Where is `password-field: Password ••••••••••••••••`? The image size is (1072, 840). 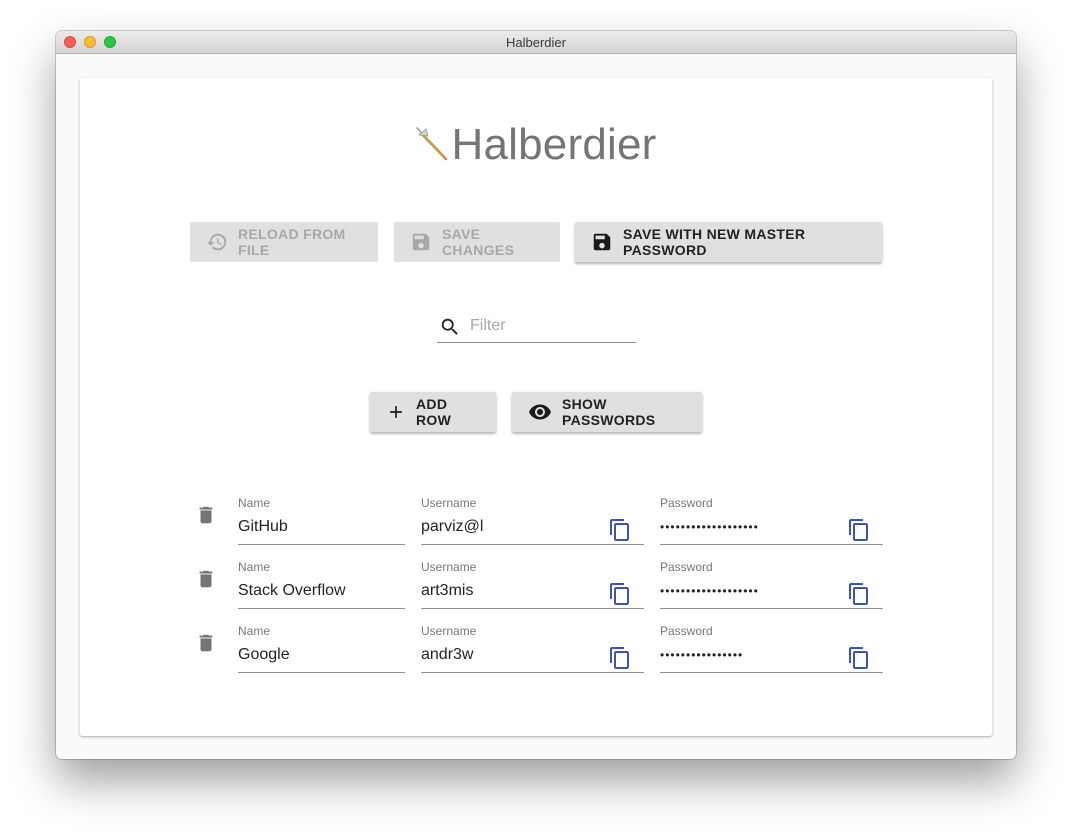 password-field: Password •••••••••••••••• is located at coordinates (771, 647).